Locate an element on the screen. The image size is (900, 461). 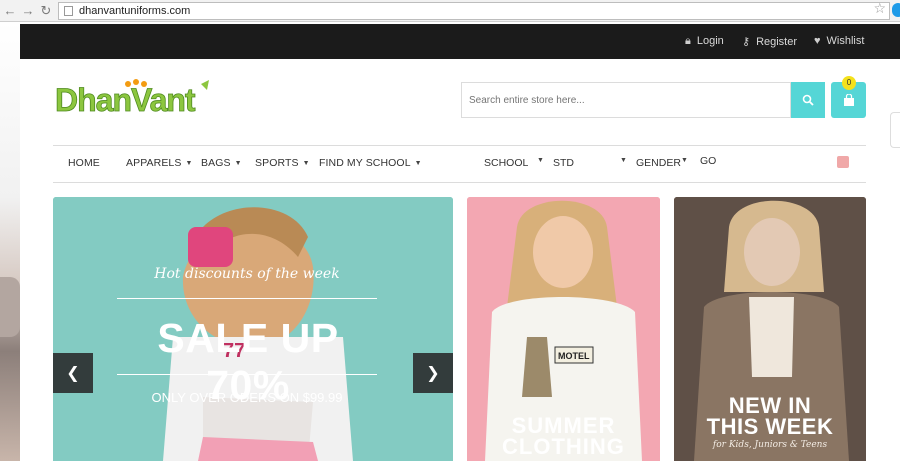
new-in-subtitle: for Kids, Juniors & Teens is located at coordinates (770, 445).